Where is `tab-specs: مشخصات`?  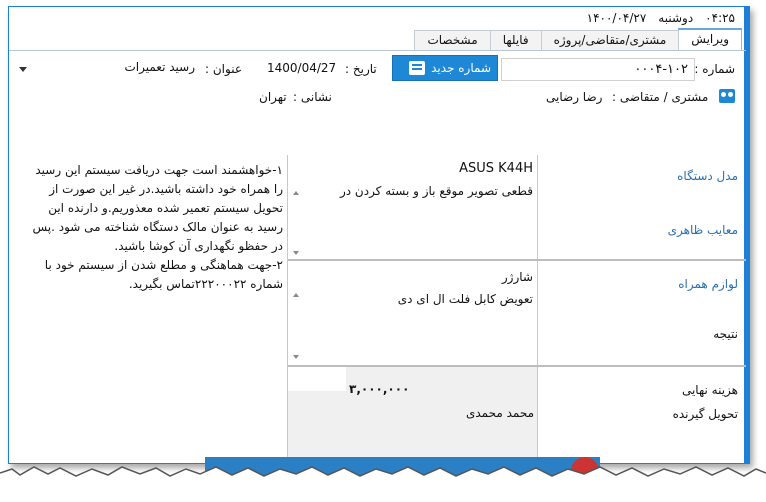
tab-specs: مشخصات is located at coordinates (452, 40).